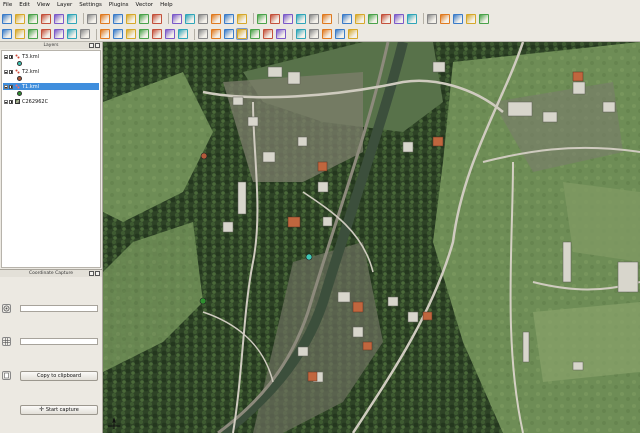 The height and width of the screenshot is (433, 640). Describe the element at coordinates (445, 18) in the screenshot. I see `north-arrow-icon` at that location.